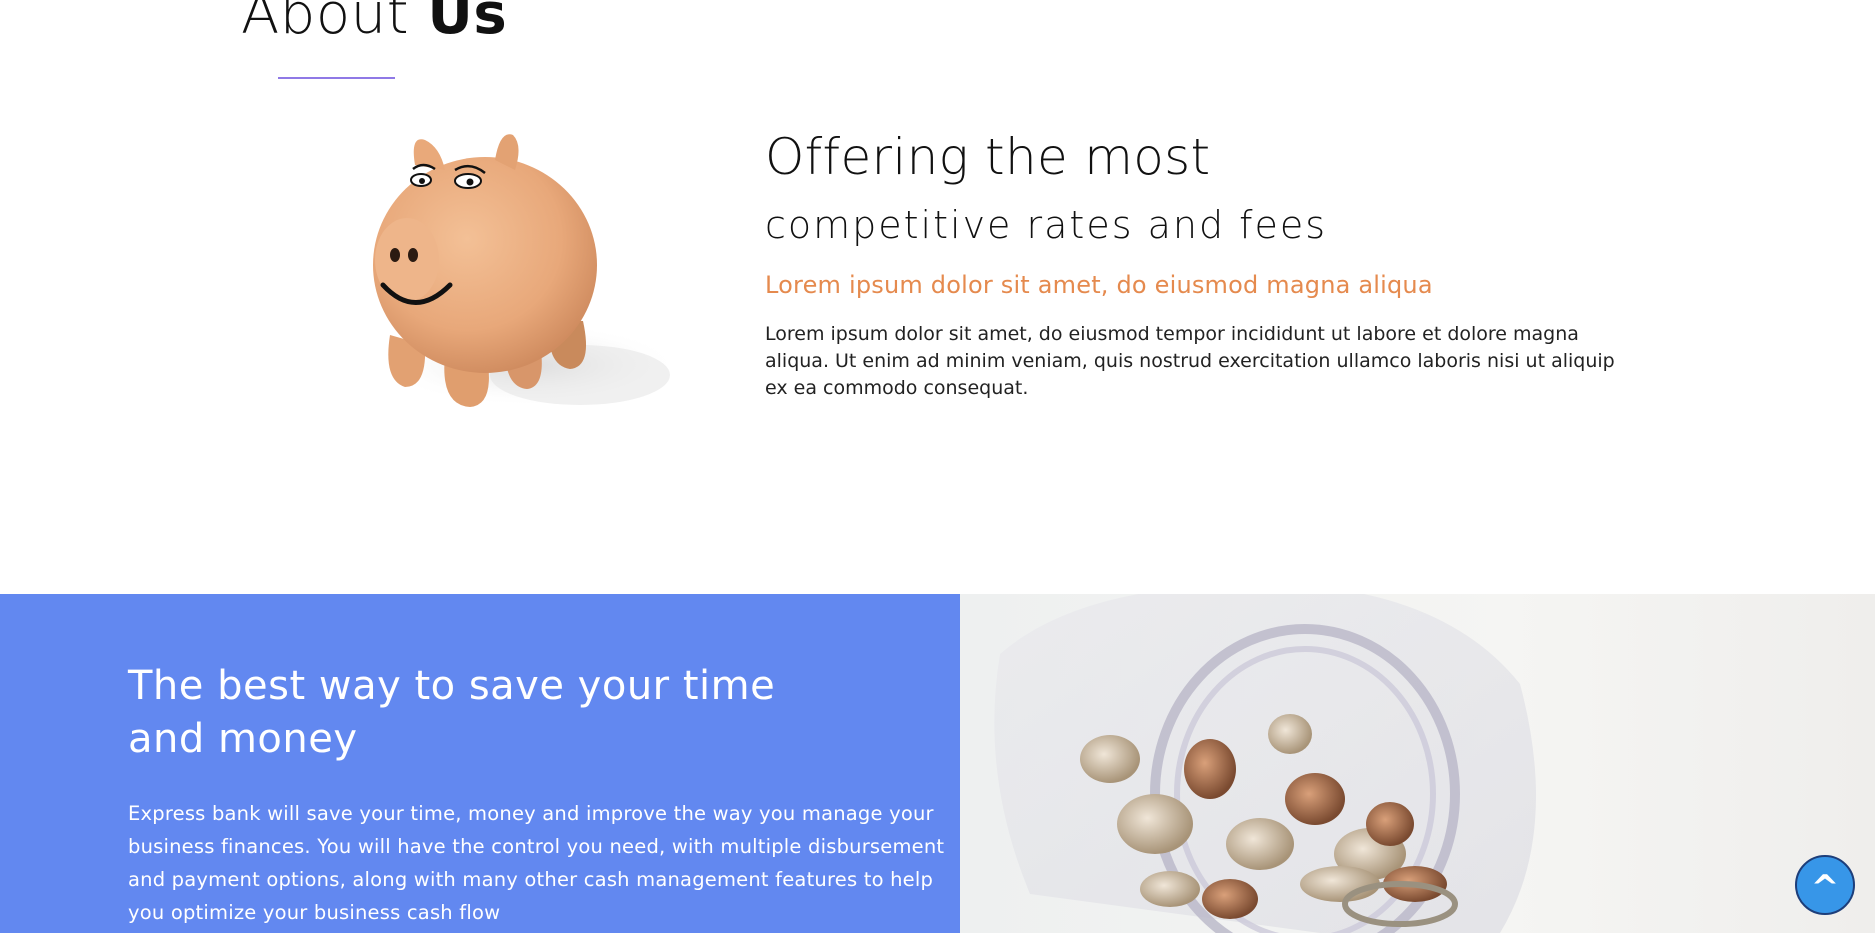 The image size is (1875, 933). I want to click on scroll-to-top-button: ^, so click(1825, 885).